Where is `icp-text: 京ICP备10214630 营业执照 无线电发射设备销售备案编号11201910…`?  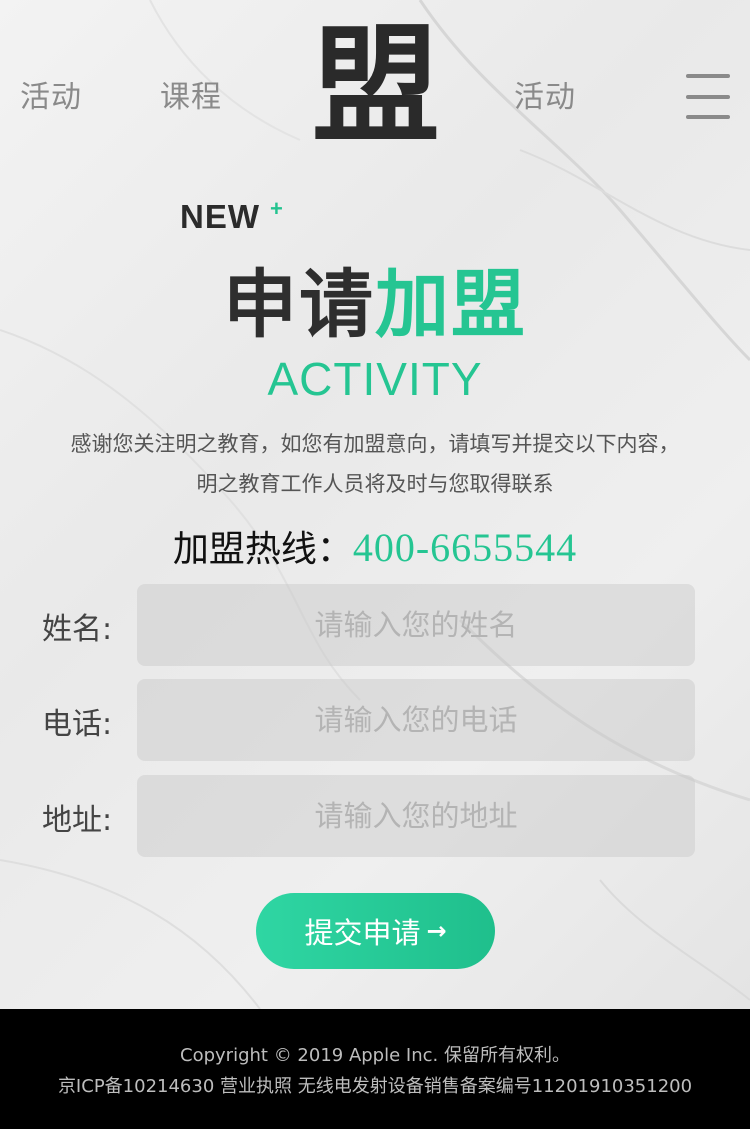 icp-text: 京ICP备10214630 营业执照 无线电发射设备销售备案编号11201910… is located at coordinates (375, 1086).